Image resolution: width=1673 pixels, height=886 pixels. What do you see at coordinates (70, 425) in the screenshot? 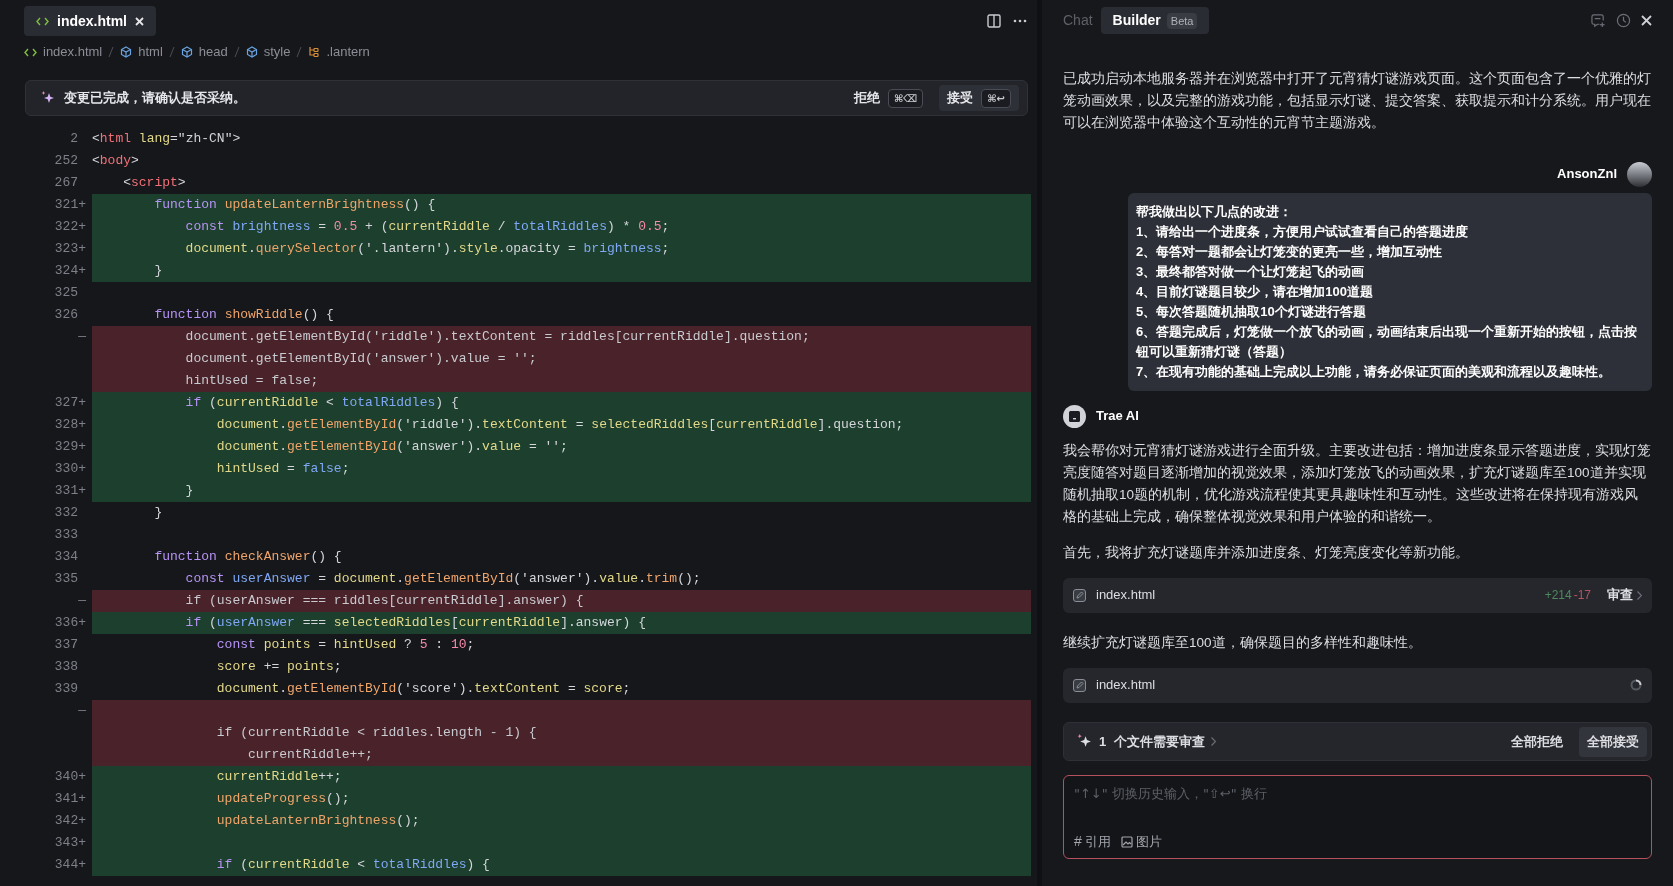
I see `line-number: 328+` at bounding box center [70, 425].